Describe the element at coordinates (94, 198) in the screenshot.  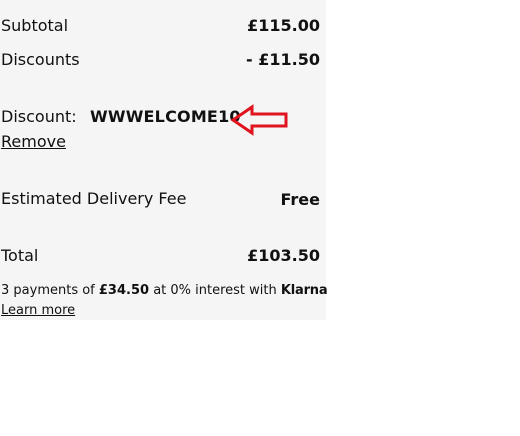
I see `delivery-fee-label: Estimated Delivery Fee` at that location.